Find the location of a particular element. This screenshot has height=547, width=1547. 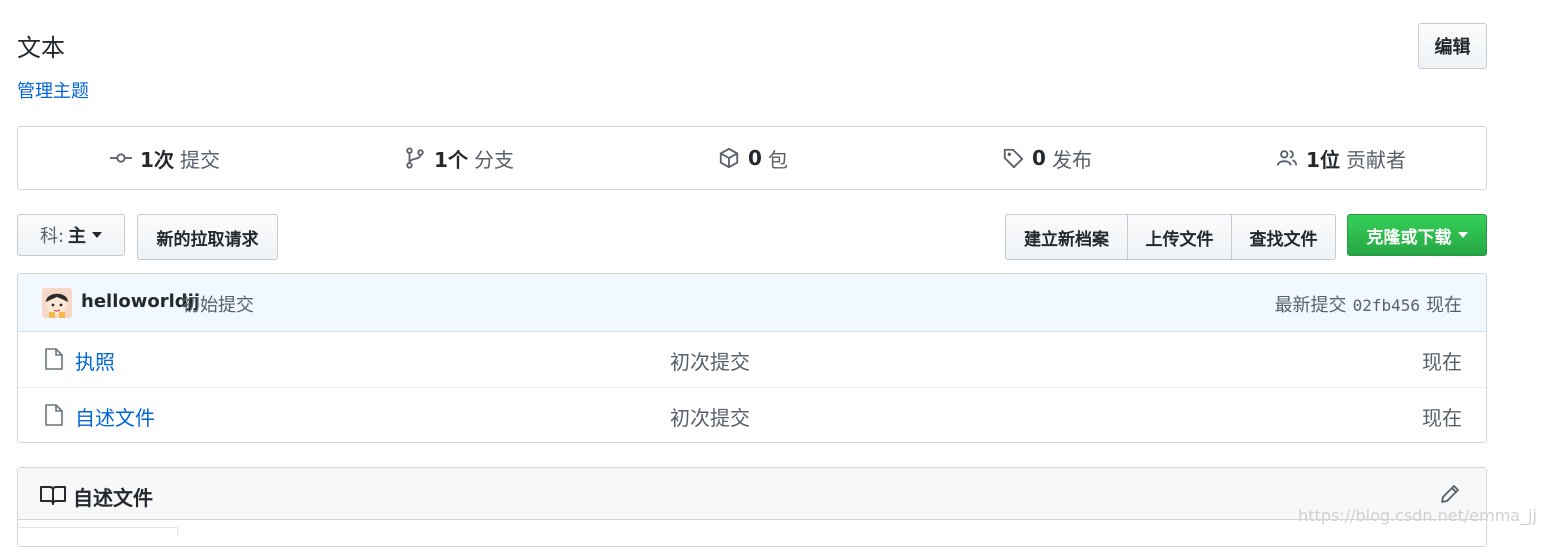

releases-count: 0 is located at coordinates (1039, 158).